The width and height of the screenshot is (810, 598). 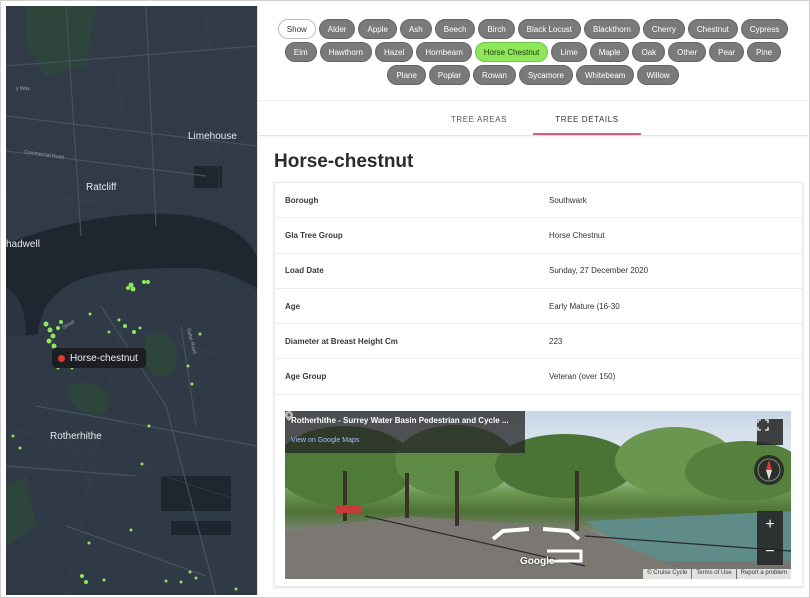 I want to click on view-on-google-maps-link: View on Google Maps, so click(x=405, y=440).